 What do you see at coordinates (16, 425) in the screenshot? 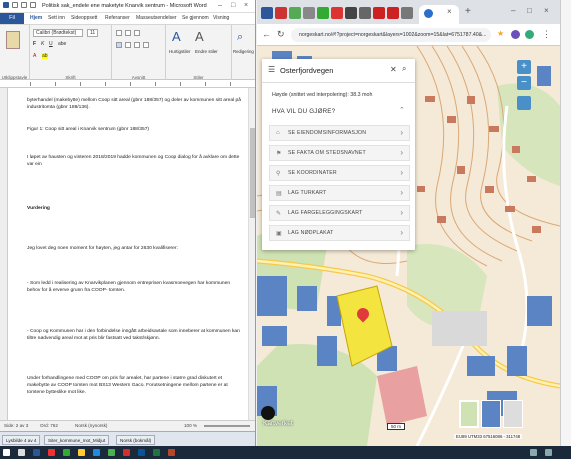
I see `page-count: Side: 2 av 3` at bounding box center [16, 425].